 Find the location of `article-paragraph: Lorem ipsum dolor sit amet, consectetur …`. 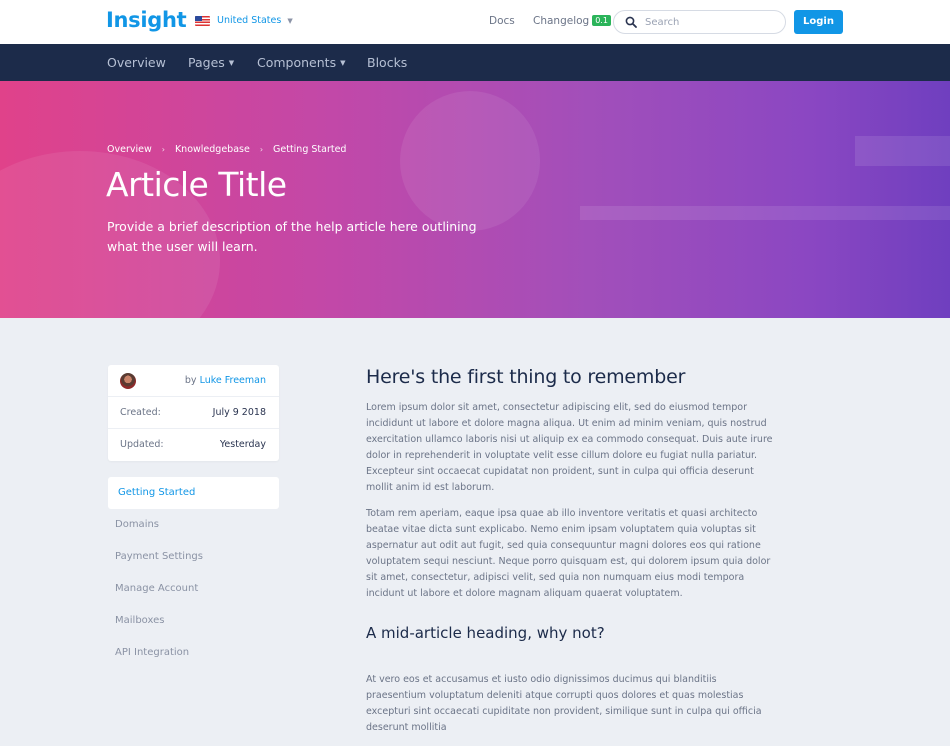

article-paragraph: Lorem ipsum dolor sit amet, consectetur … is located at coordinates (569, 447).